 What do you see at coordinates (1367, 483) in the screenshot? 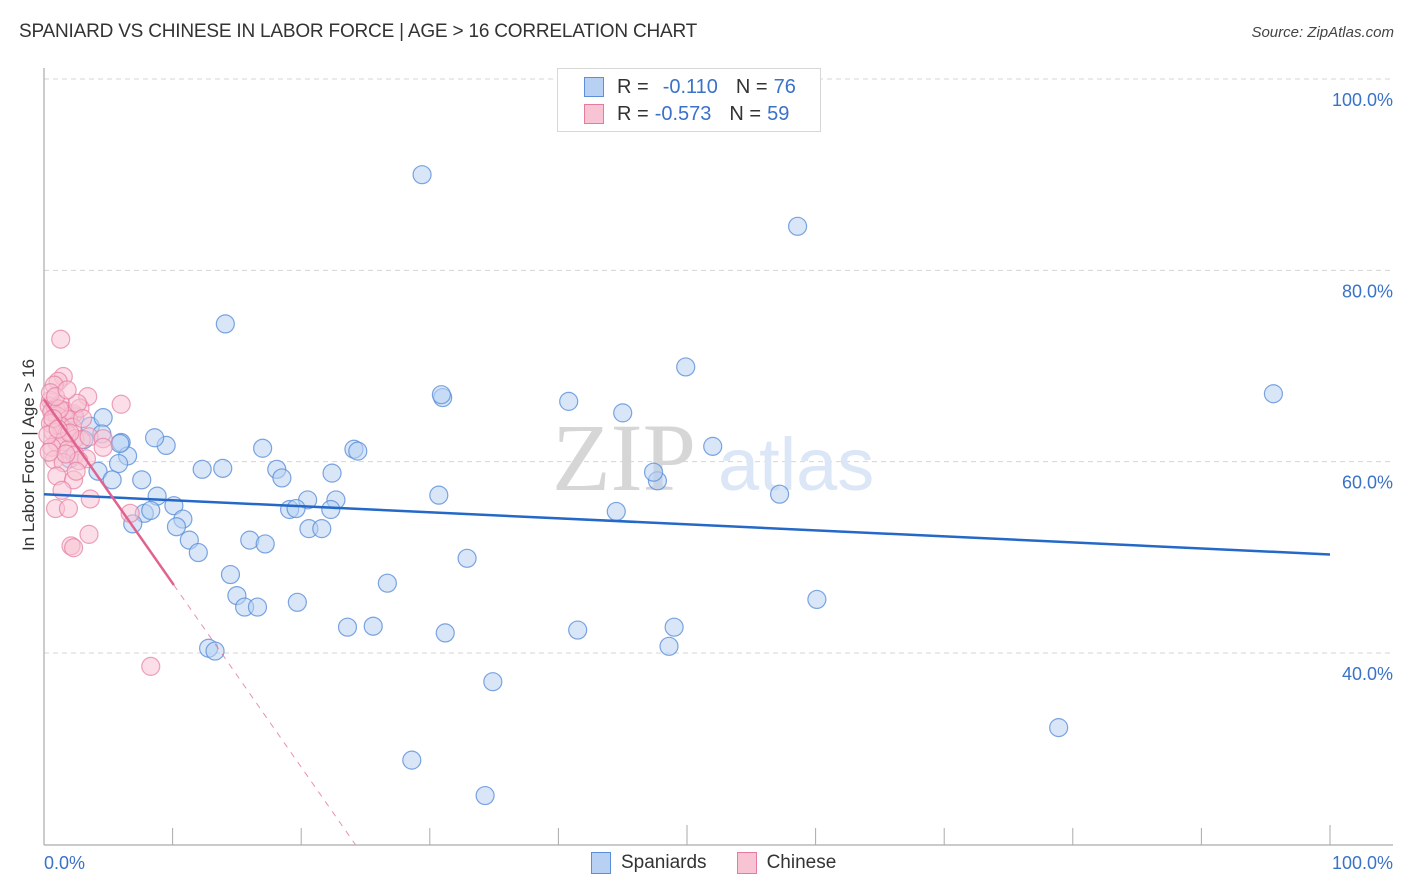
I see `y-tick-label: 60.0%` at bounding box center [1367, 483].